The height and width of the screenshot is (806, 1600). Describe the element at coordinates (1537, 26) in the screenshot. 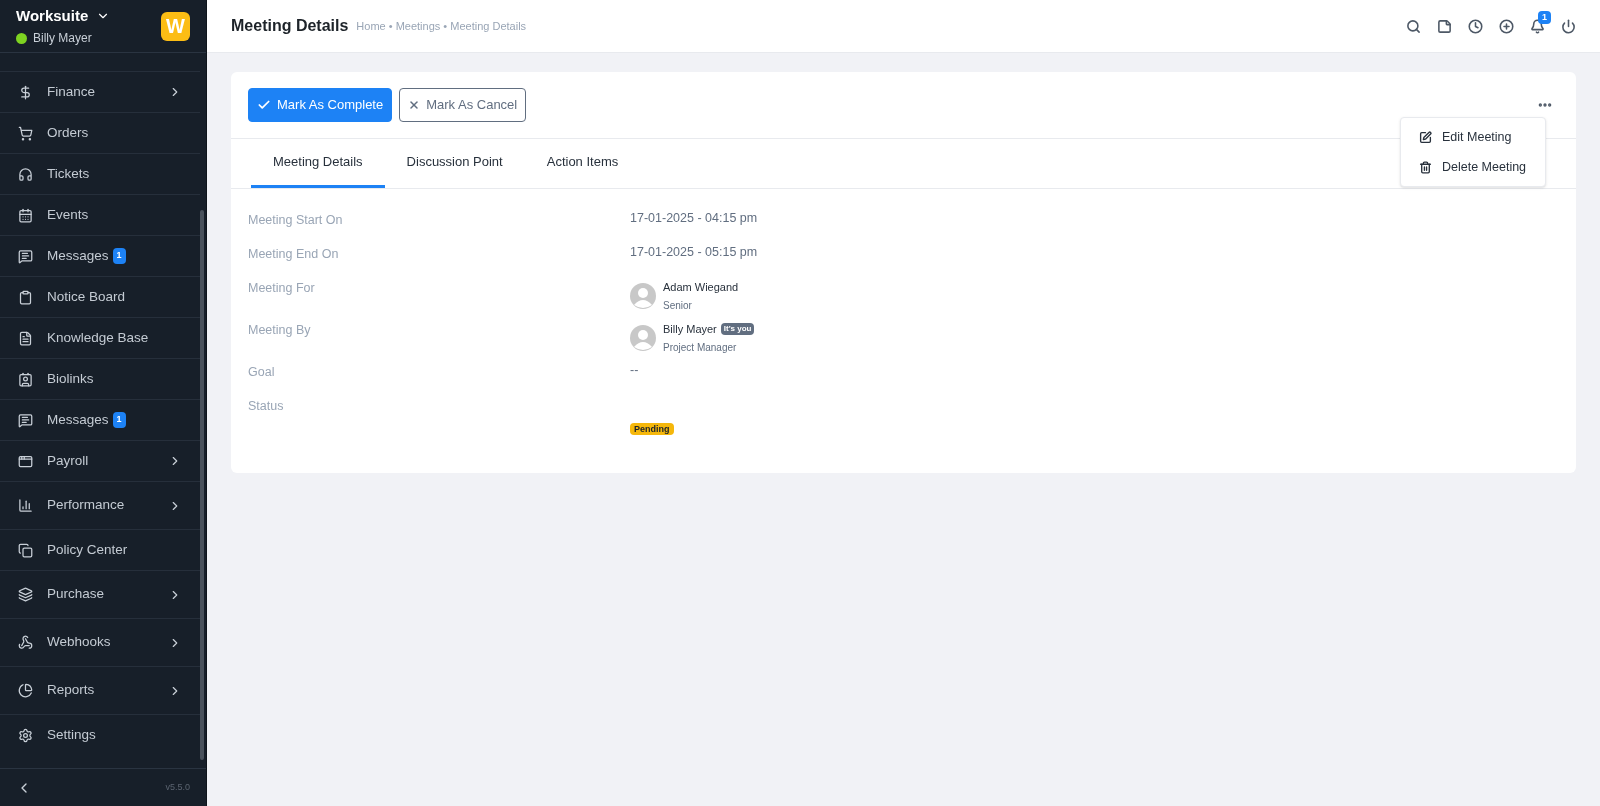

I see `bell-icon` at that location.